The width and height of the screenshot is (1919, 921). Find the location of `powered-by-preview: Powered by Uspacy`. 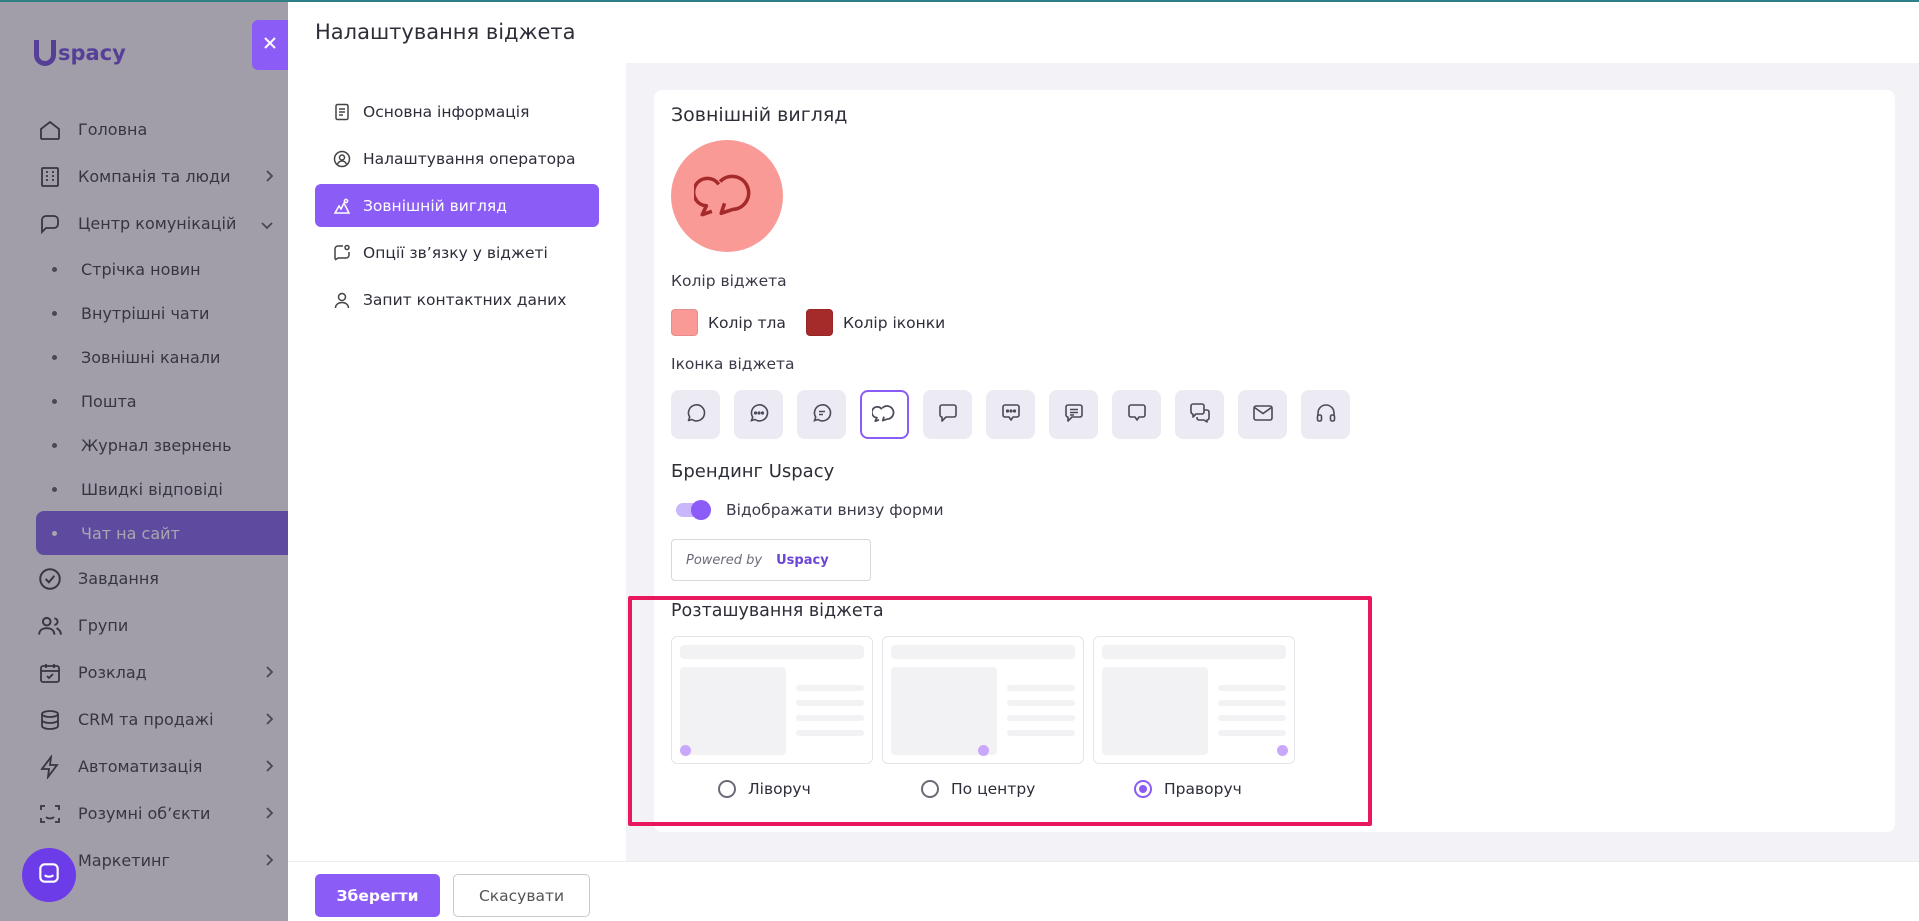

powered-by-preview: Powered by Uspacy is located at coordinates (771, 560).